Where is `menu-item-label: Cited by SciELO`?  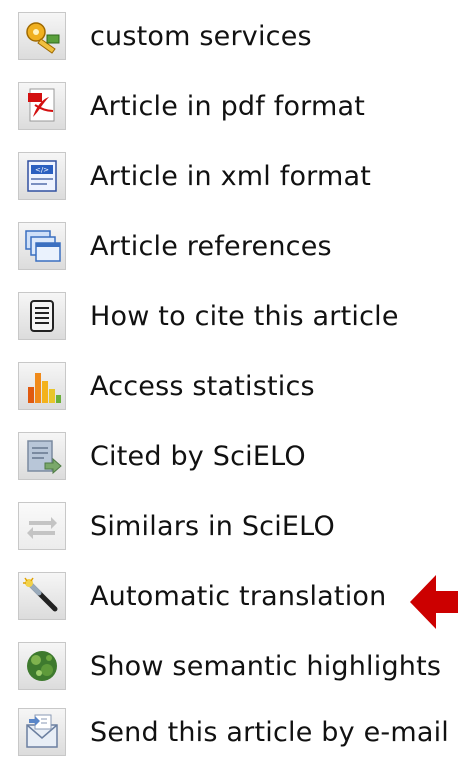 menu-item-label: Cited by SciELO is located at coordinates (198, 456).